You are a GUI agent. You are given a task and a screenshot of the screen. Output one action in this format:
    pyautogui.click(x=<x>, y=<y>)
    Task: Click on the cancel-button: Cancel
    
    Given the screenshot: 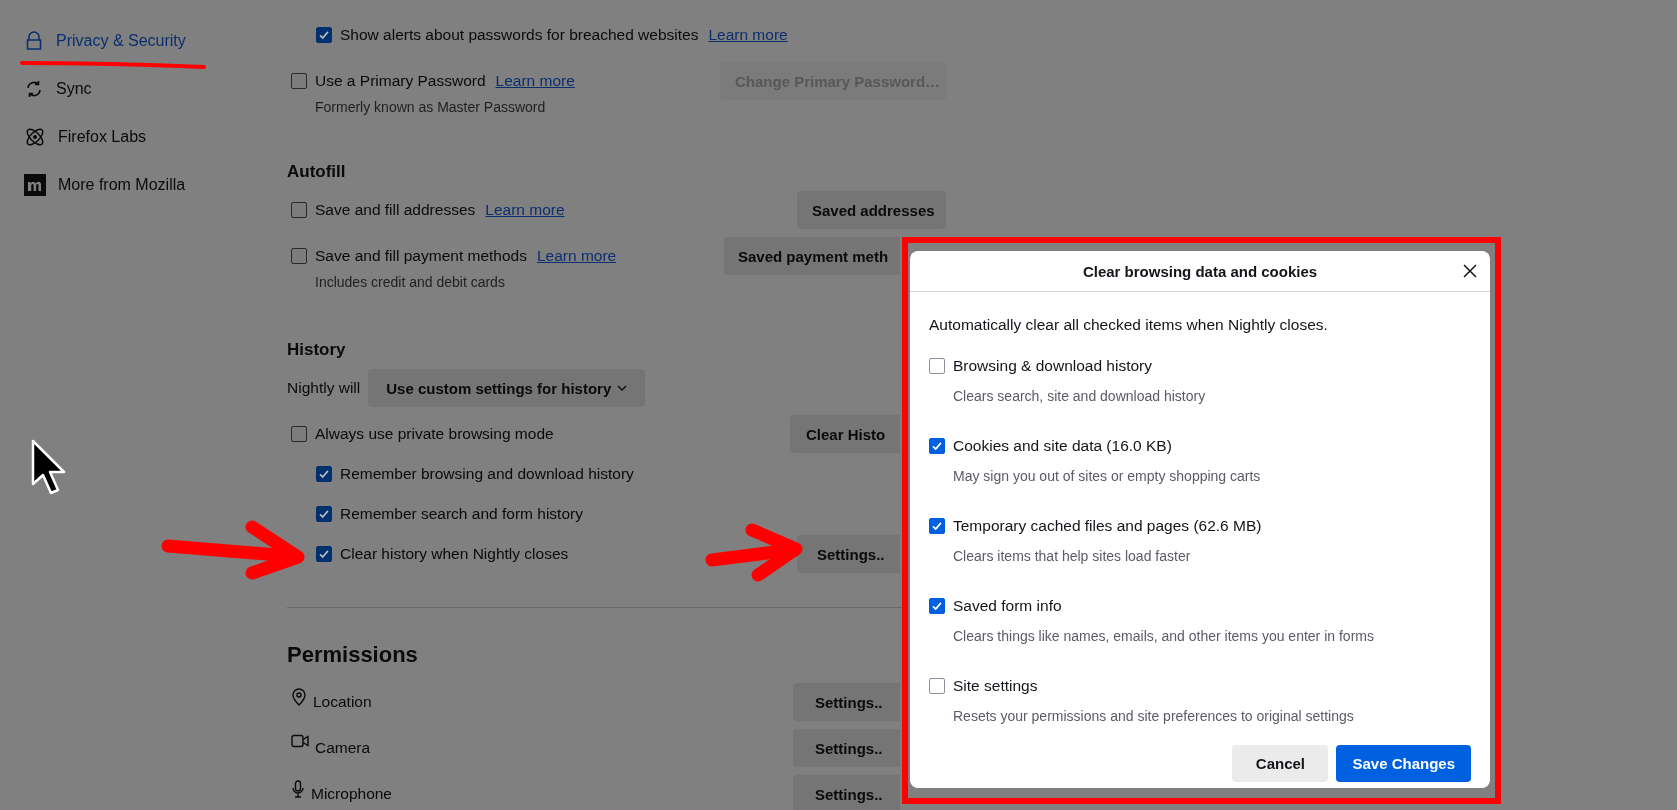 What is the action you would take?
    pyautogui.click(x=1280, y=763)
    